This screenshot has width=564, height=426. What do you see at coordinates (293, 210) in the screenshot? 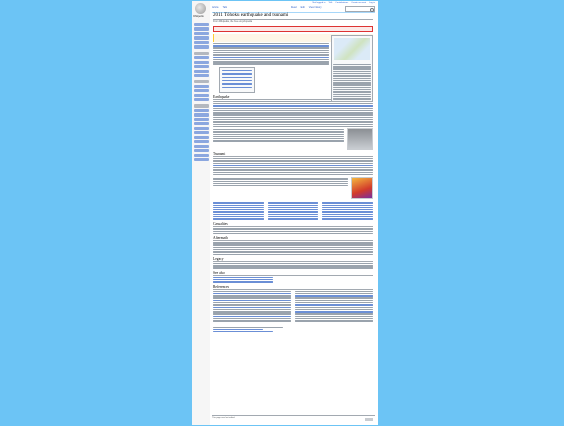
I see `link-columns` at bounding box center [293, 210].